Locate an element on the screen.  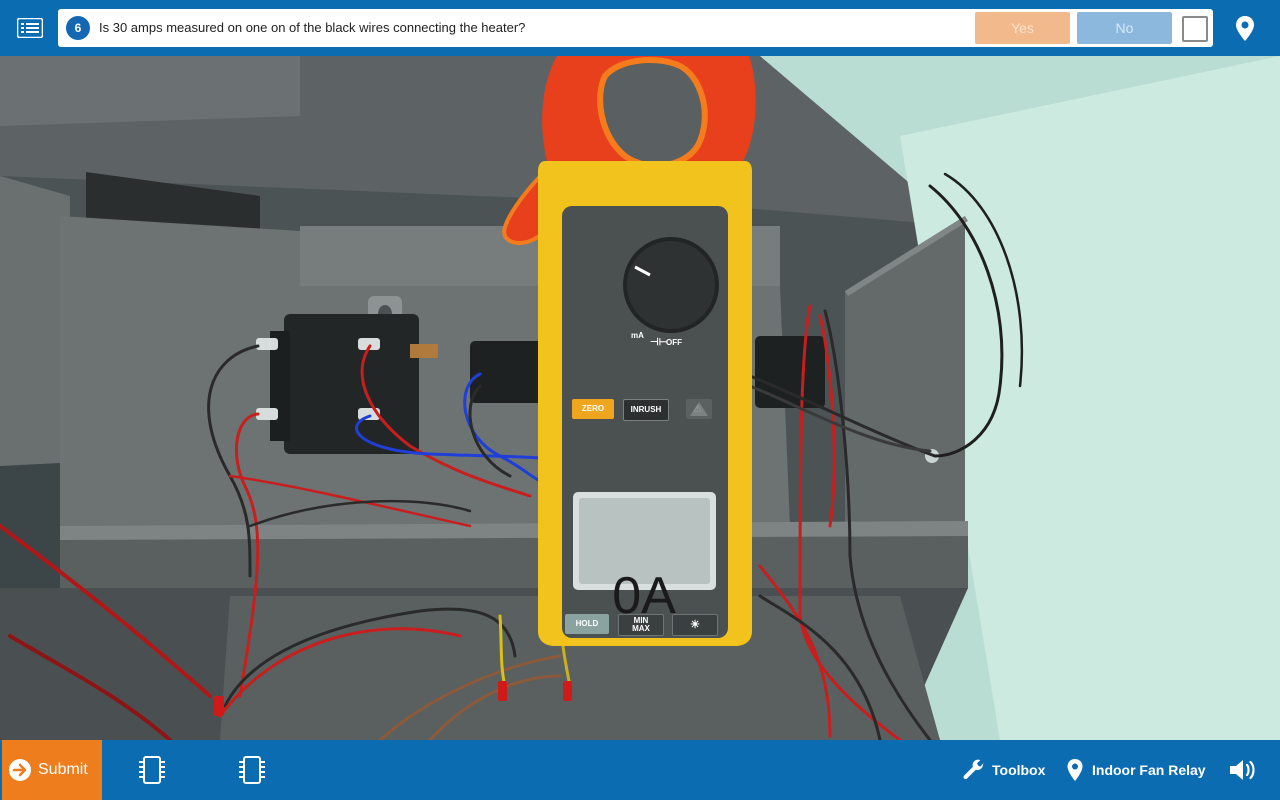
backlight-icon: ☀ is located at coordinates (695, 625).